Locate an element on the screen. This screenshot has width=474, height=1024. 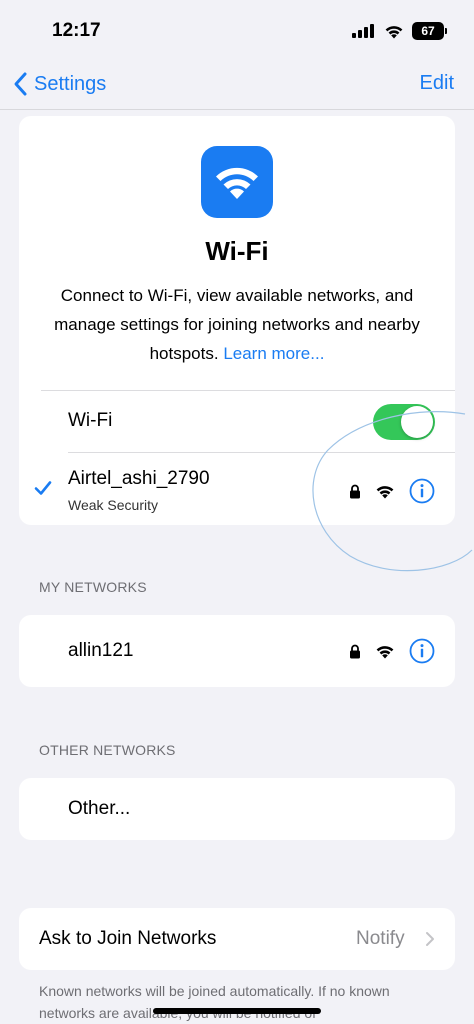
wifi-app-icon is located at coordinates (237, 182).